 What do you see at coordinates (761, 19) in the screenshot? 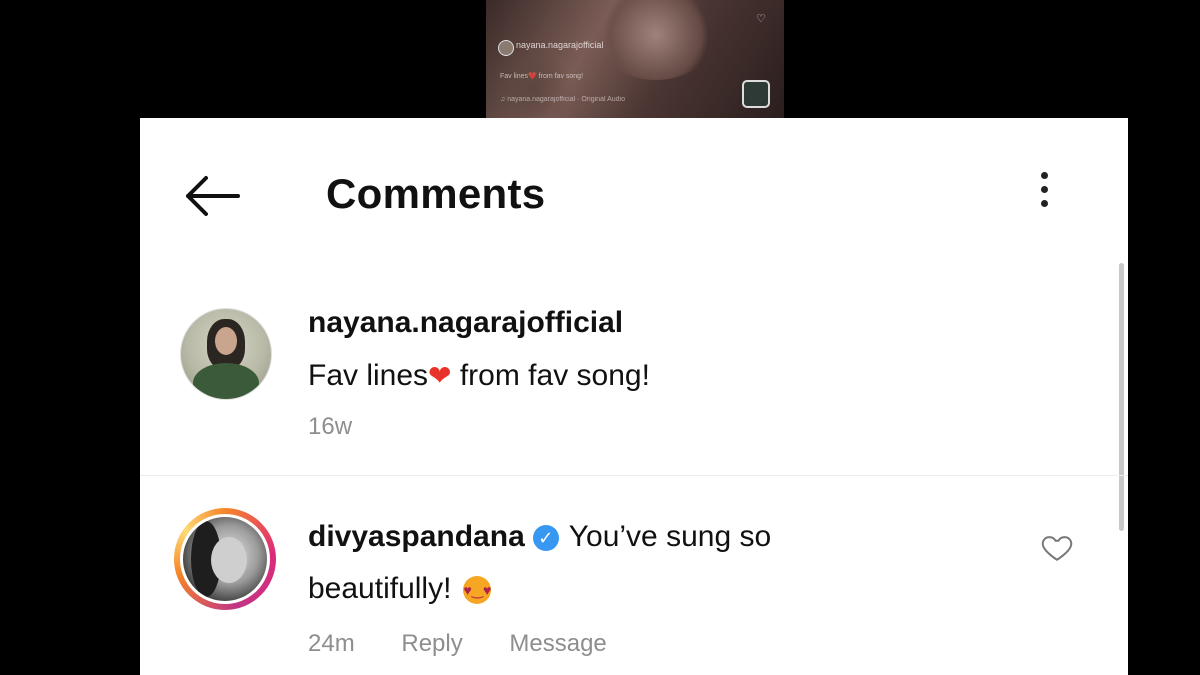
I see `thumbnail-like-icon: ♡` at bounding box center [761, 19].